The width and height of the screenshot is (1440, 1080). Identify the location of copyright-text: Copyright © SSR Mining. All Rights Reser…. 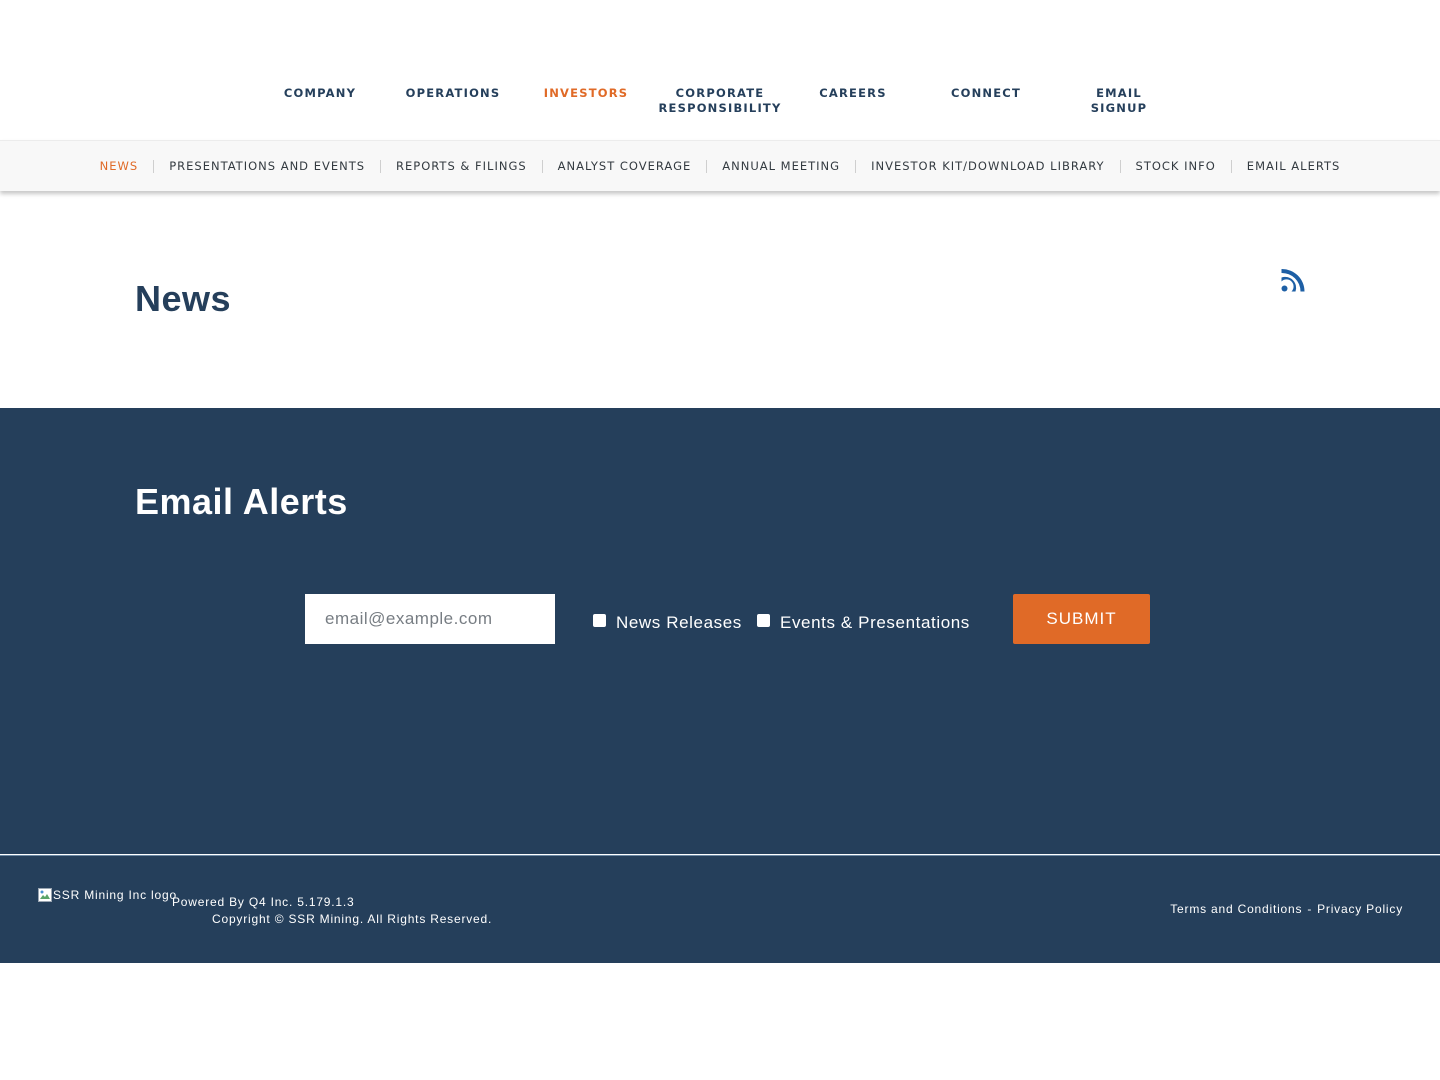
(352, 919).